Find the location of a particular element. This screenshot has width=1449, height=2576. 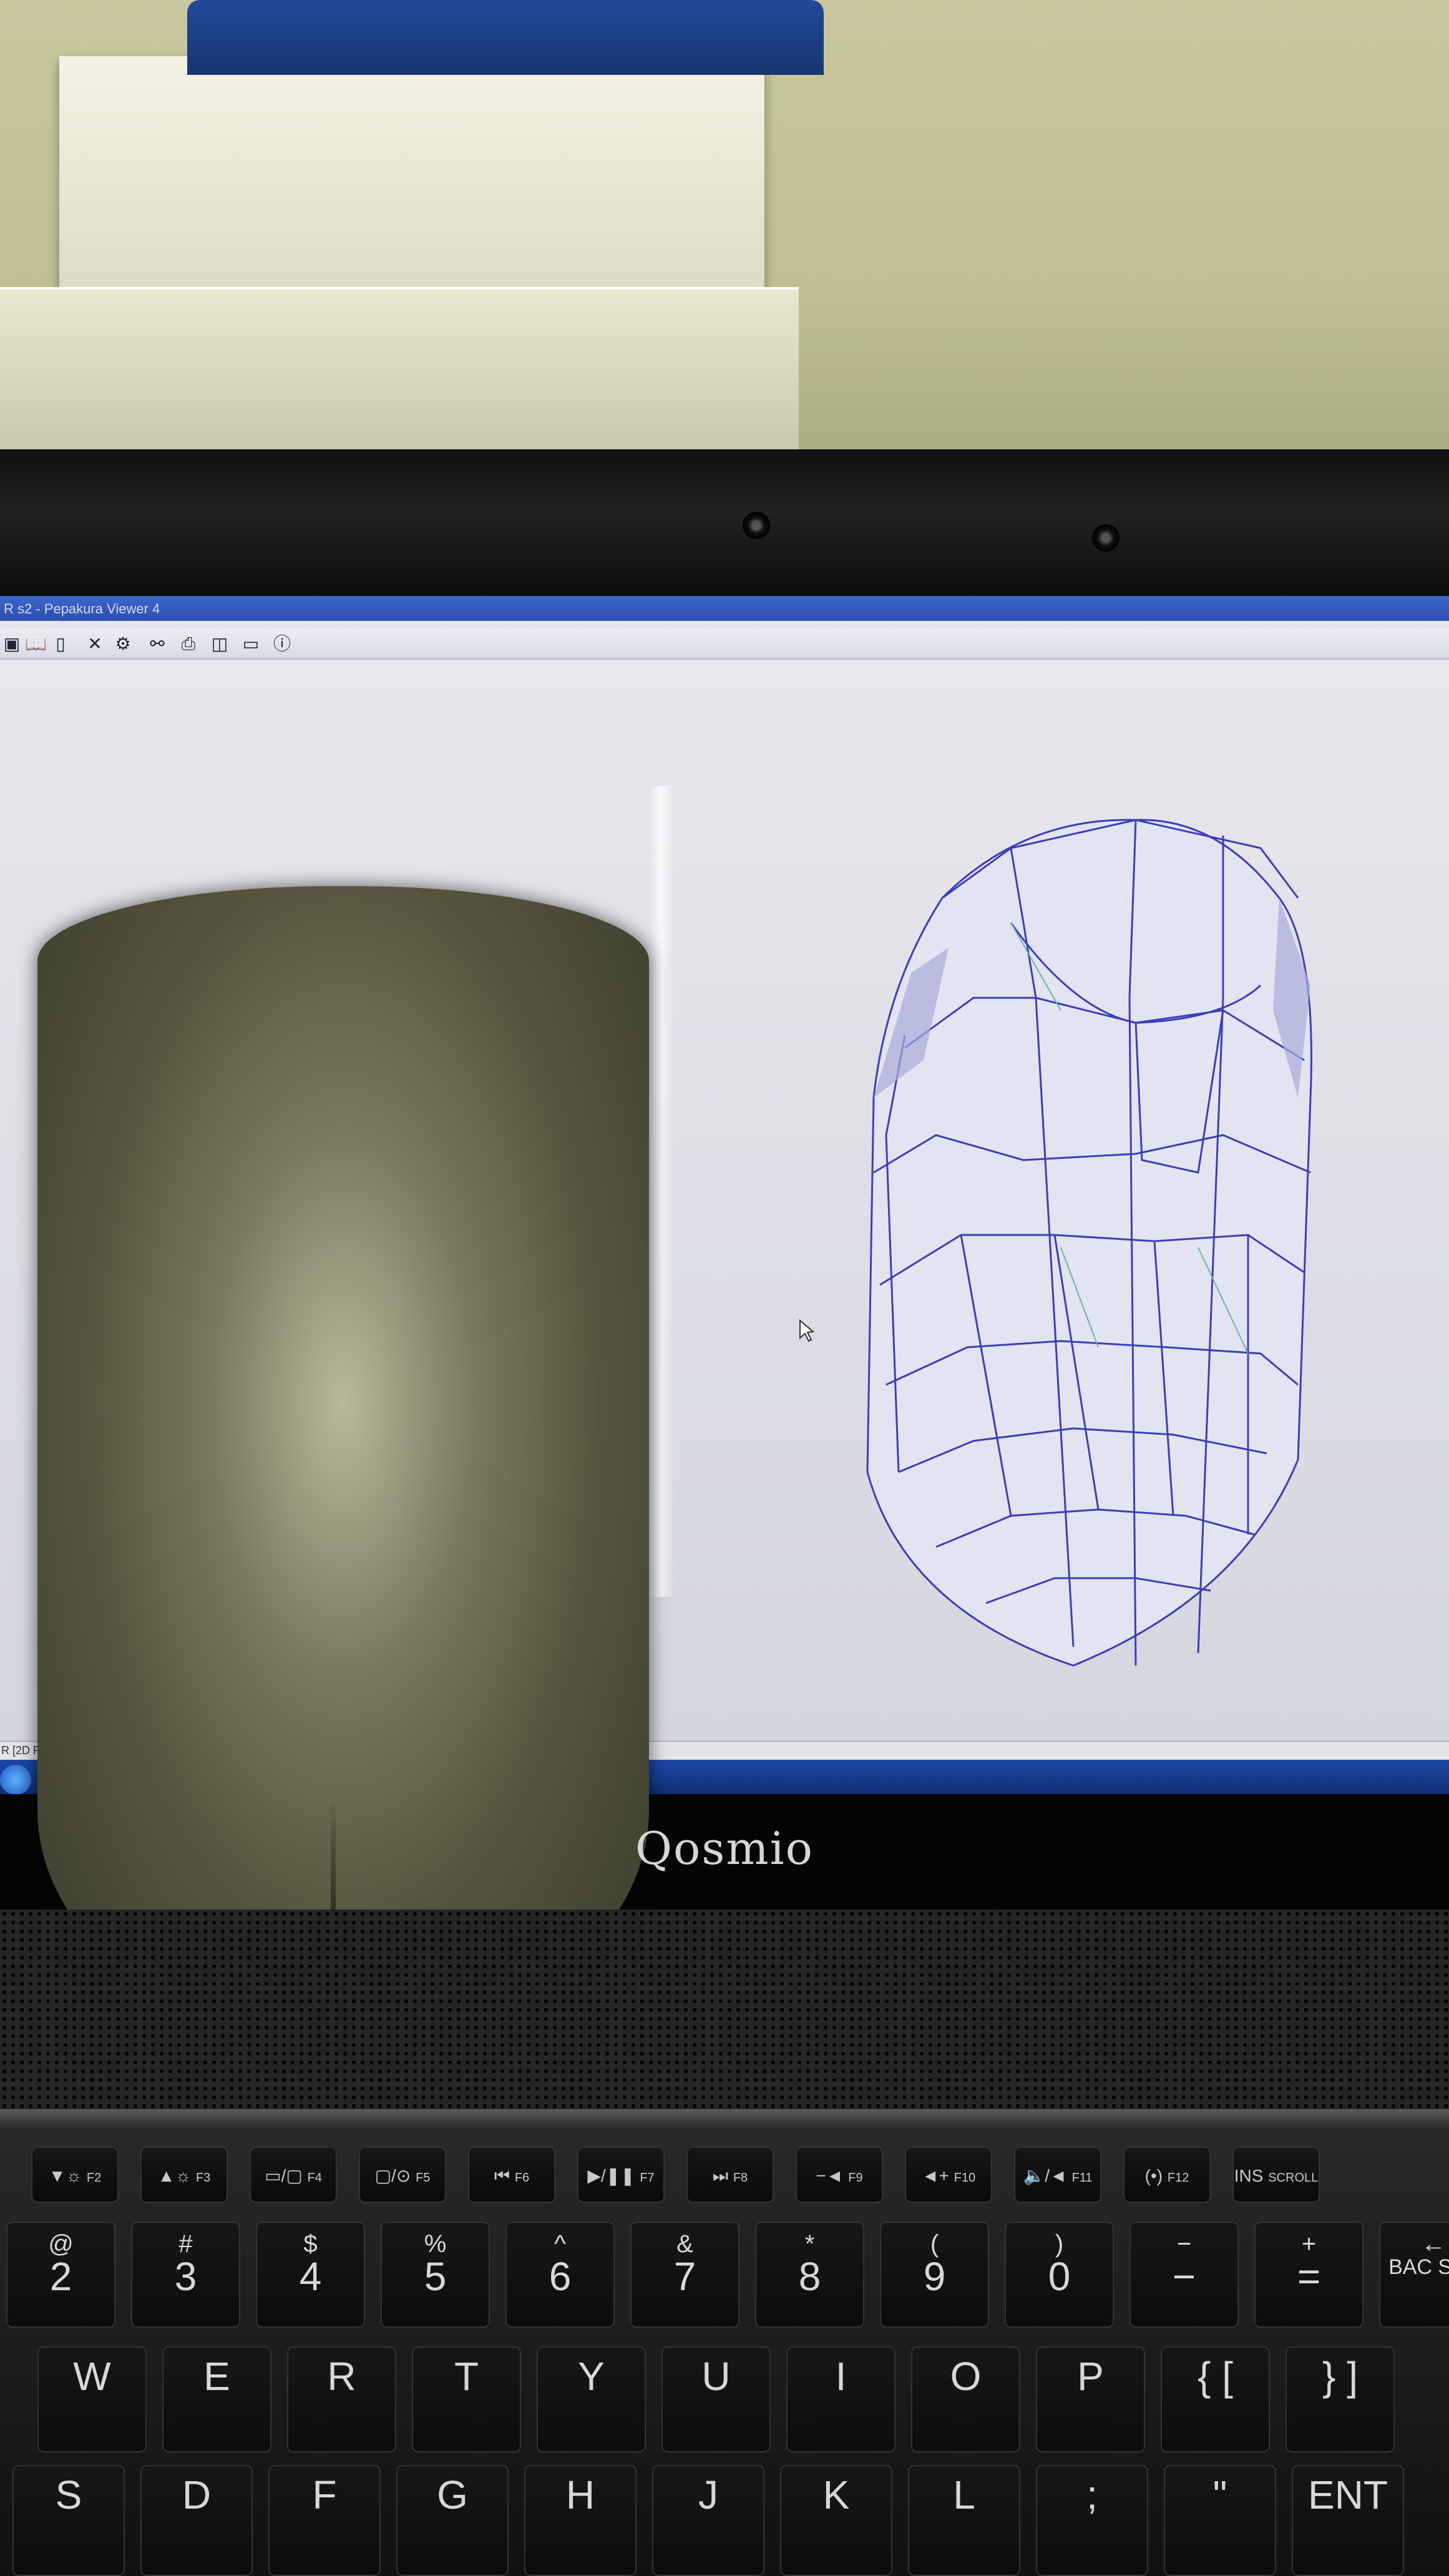

key-p: P is located at coordinates (1090, 2399).